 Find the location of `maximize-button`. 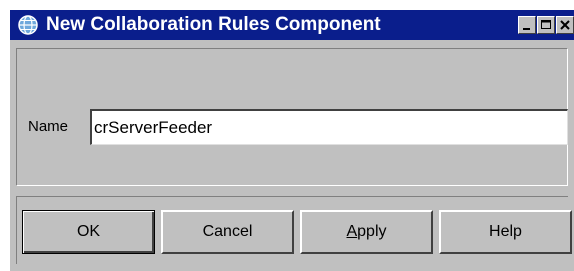

maximize-button is located at coordinates (546, 25).